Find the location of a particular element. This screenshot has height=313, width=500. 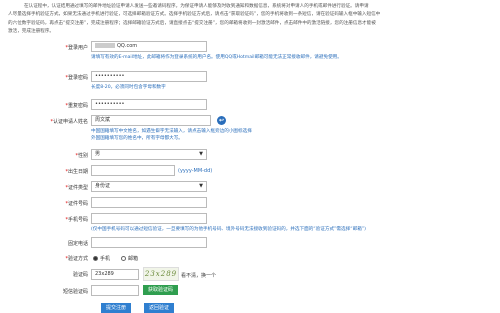

password-input: •••••••••• is located at coordinates (149, 76).